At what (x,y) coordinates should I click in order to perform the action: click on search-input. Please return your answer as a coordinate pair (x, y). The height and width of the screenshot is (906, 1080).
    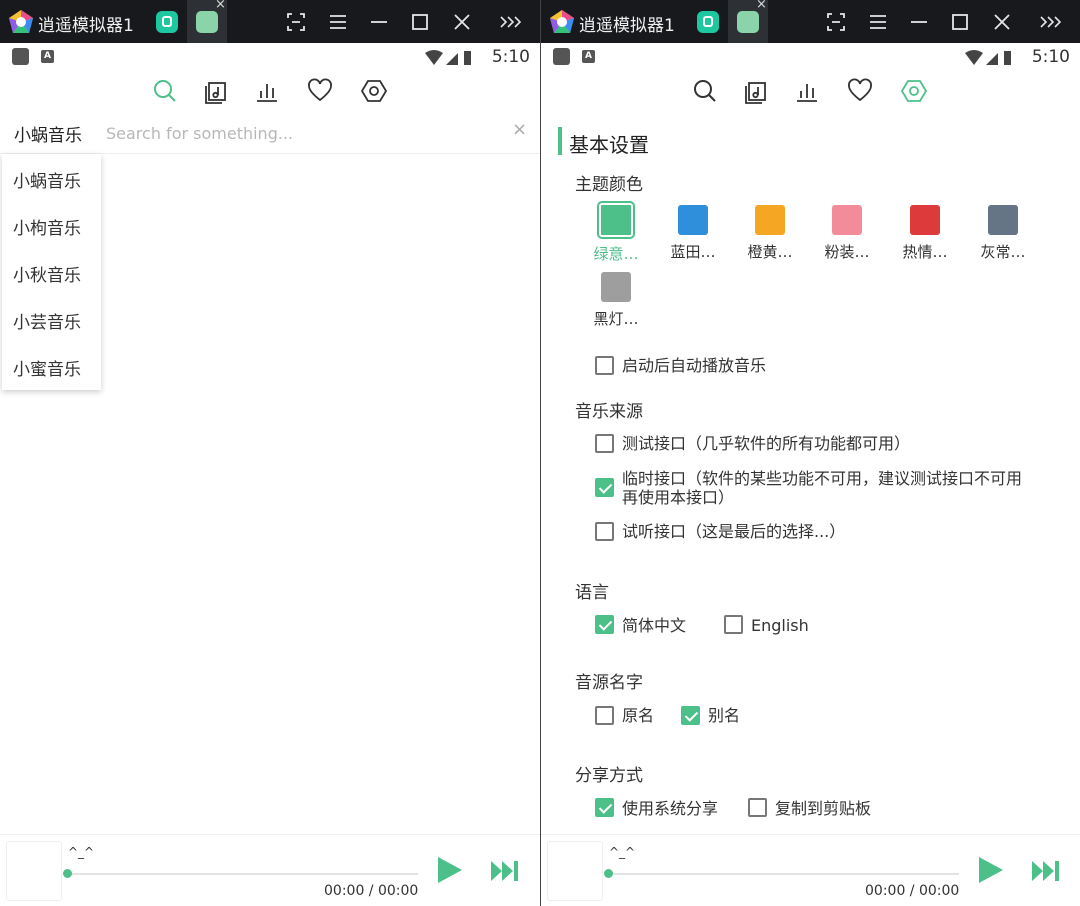
    Looking at the image, I should click on (301, 133).